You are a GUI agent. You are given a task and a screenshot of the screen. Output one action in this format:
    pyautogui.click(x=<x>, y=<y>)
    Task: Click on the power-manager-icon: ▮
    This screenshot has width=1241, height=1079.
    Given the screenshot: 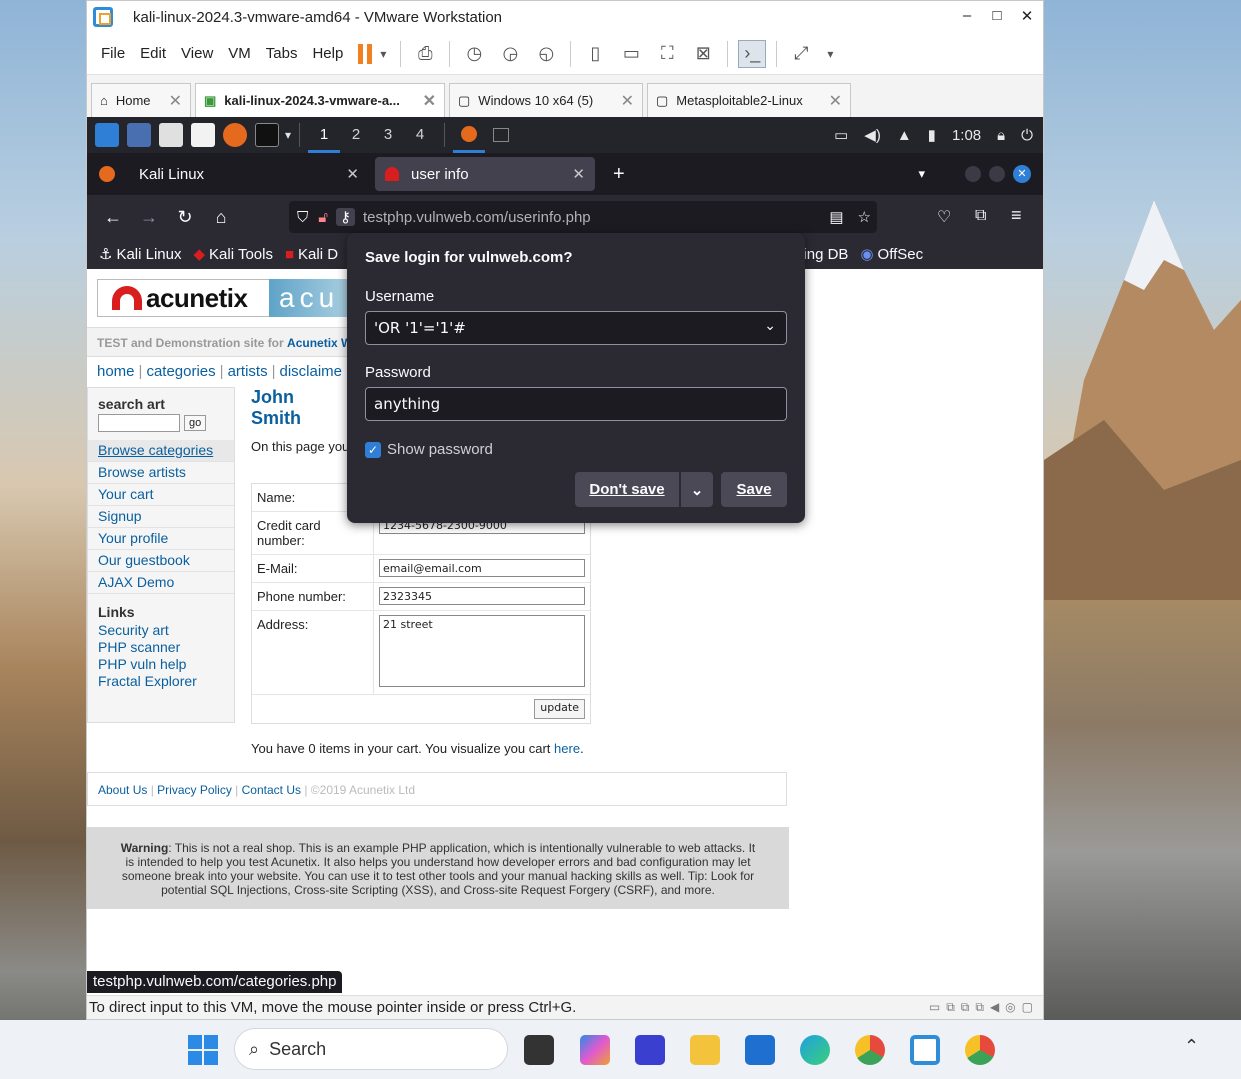 What is the action you would take?
    pyautogui.click(x=932, y=135)
    